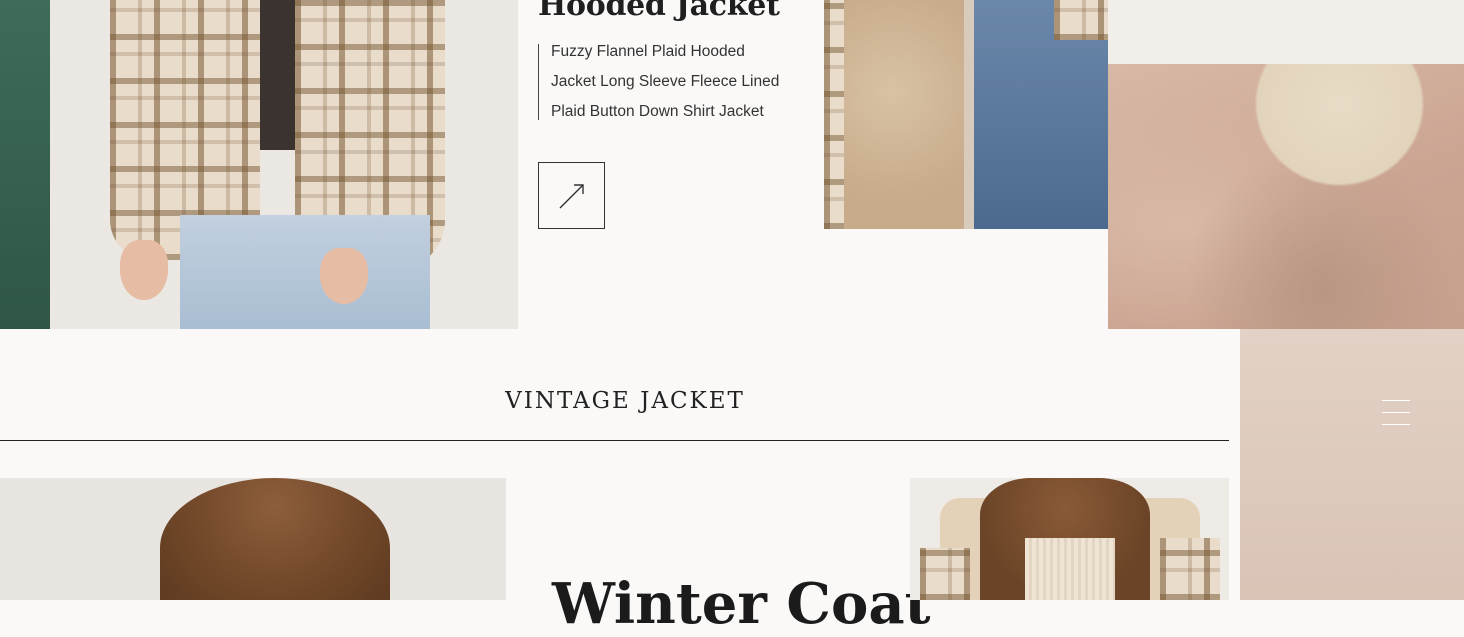 Image resolution: width=1464 pixels, height=637 pixels. I want to click on section-divider, so click(614, 440).